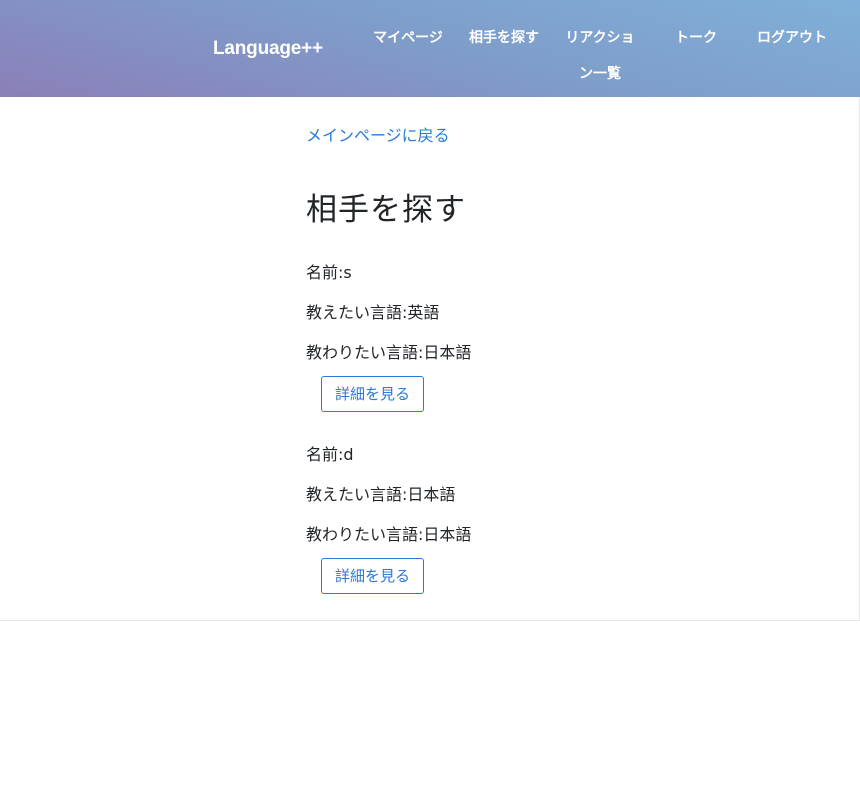 The width and height of the screenshot is (860, 787). Describe the element at coordinates (330, 454) in the screenshot. I see `user-2-name: 名前:d` at that location.